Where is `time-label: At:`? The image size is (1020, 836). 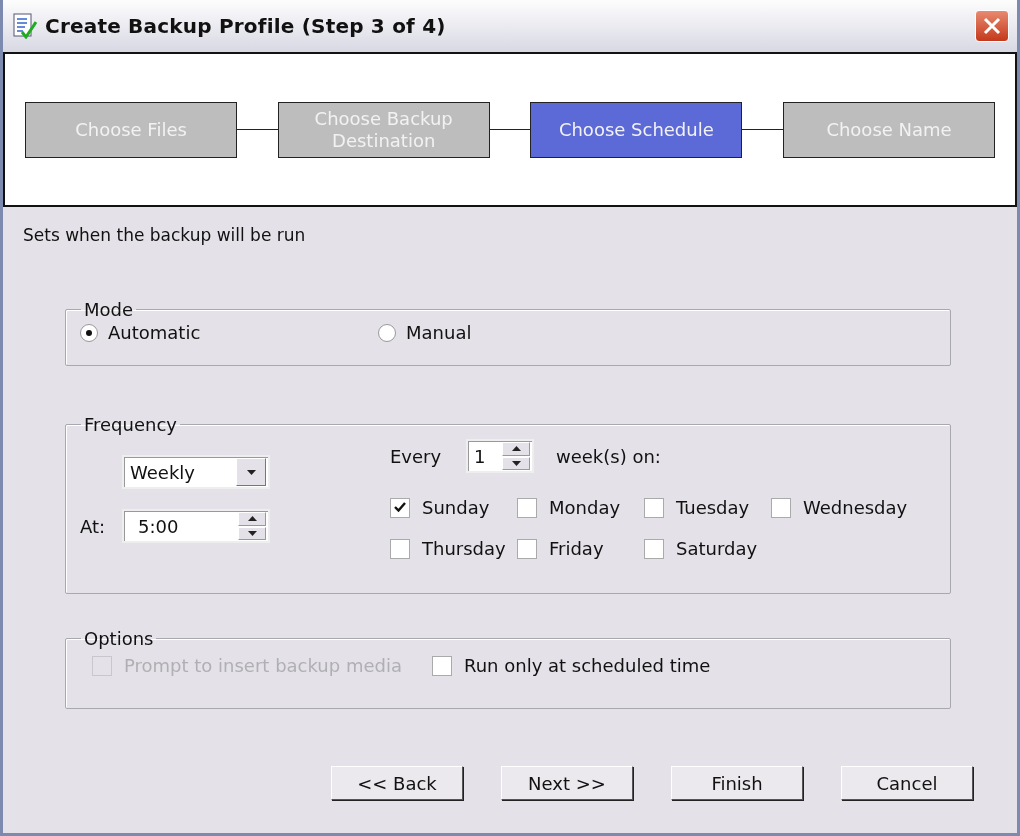 time-label: At: is located at coordinates (93, 526).